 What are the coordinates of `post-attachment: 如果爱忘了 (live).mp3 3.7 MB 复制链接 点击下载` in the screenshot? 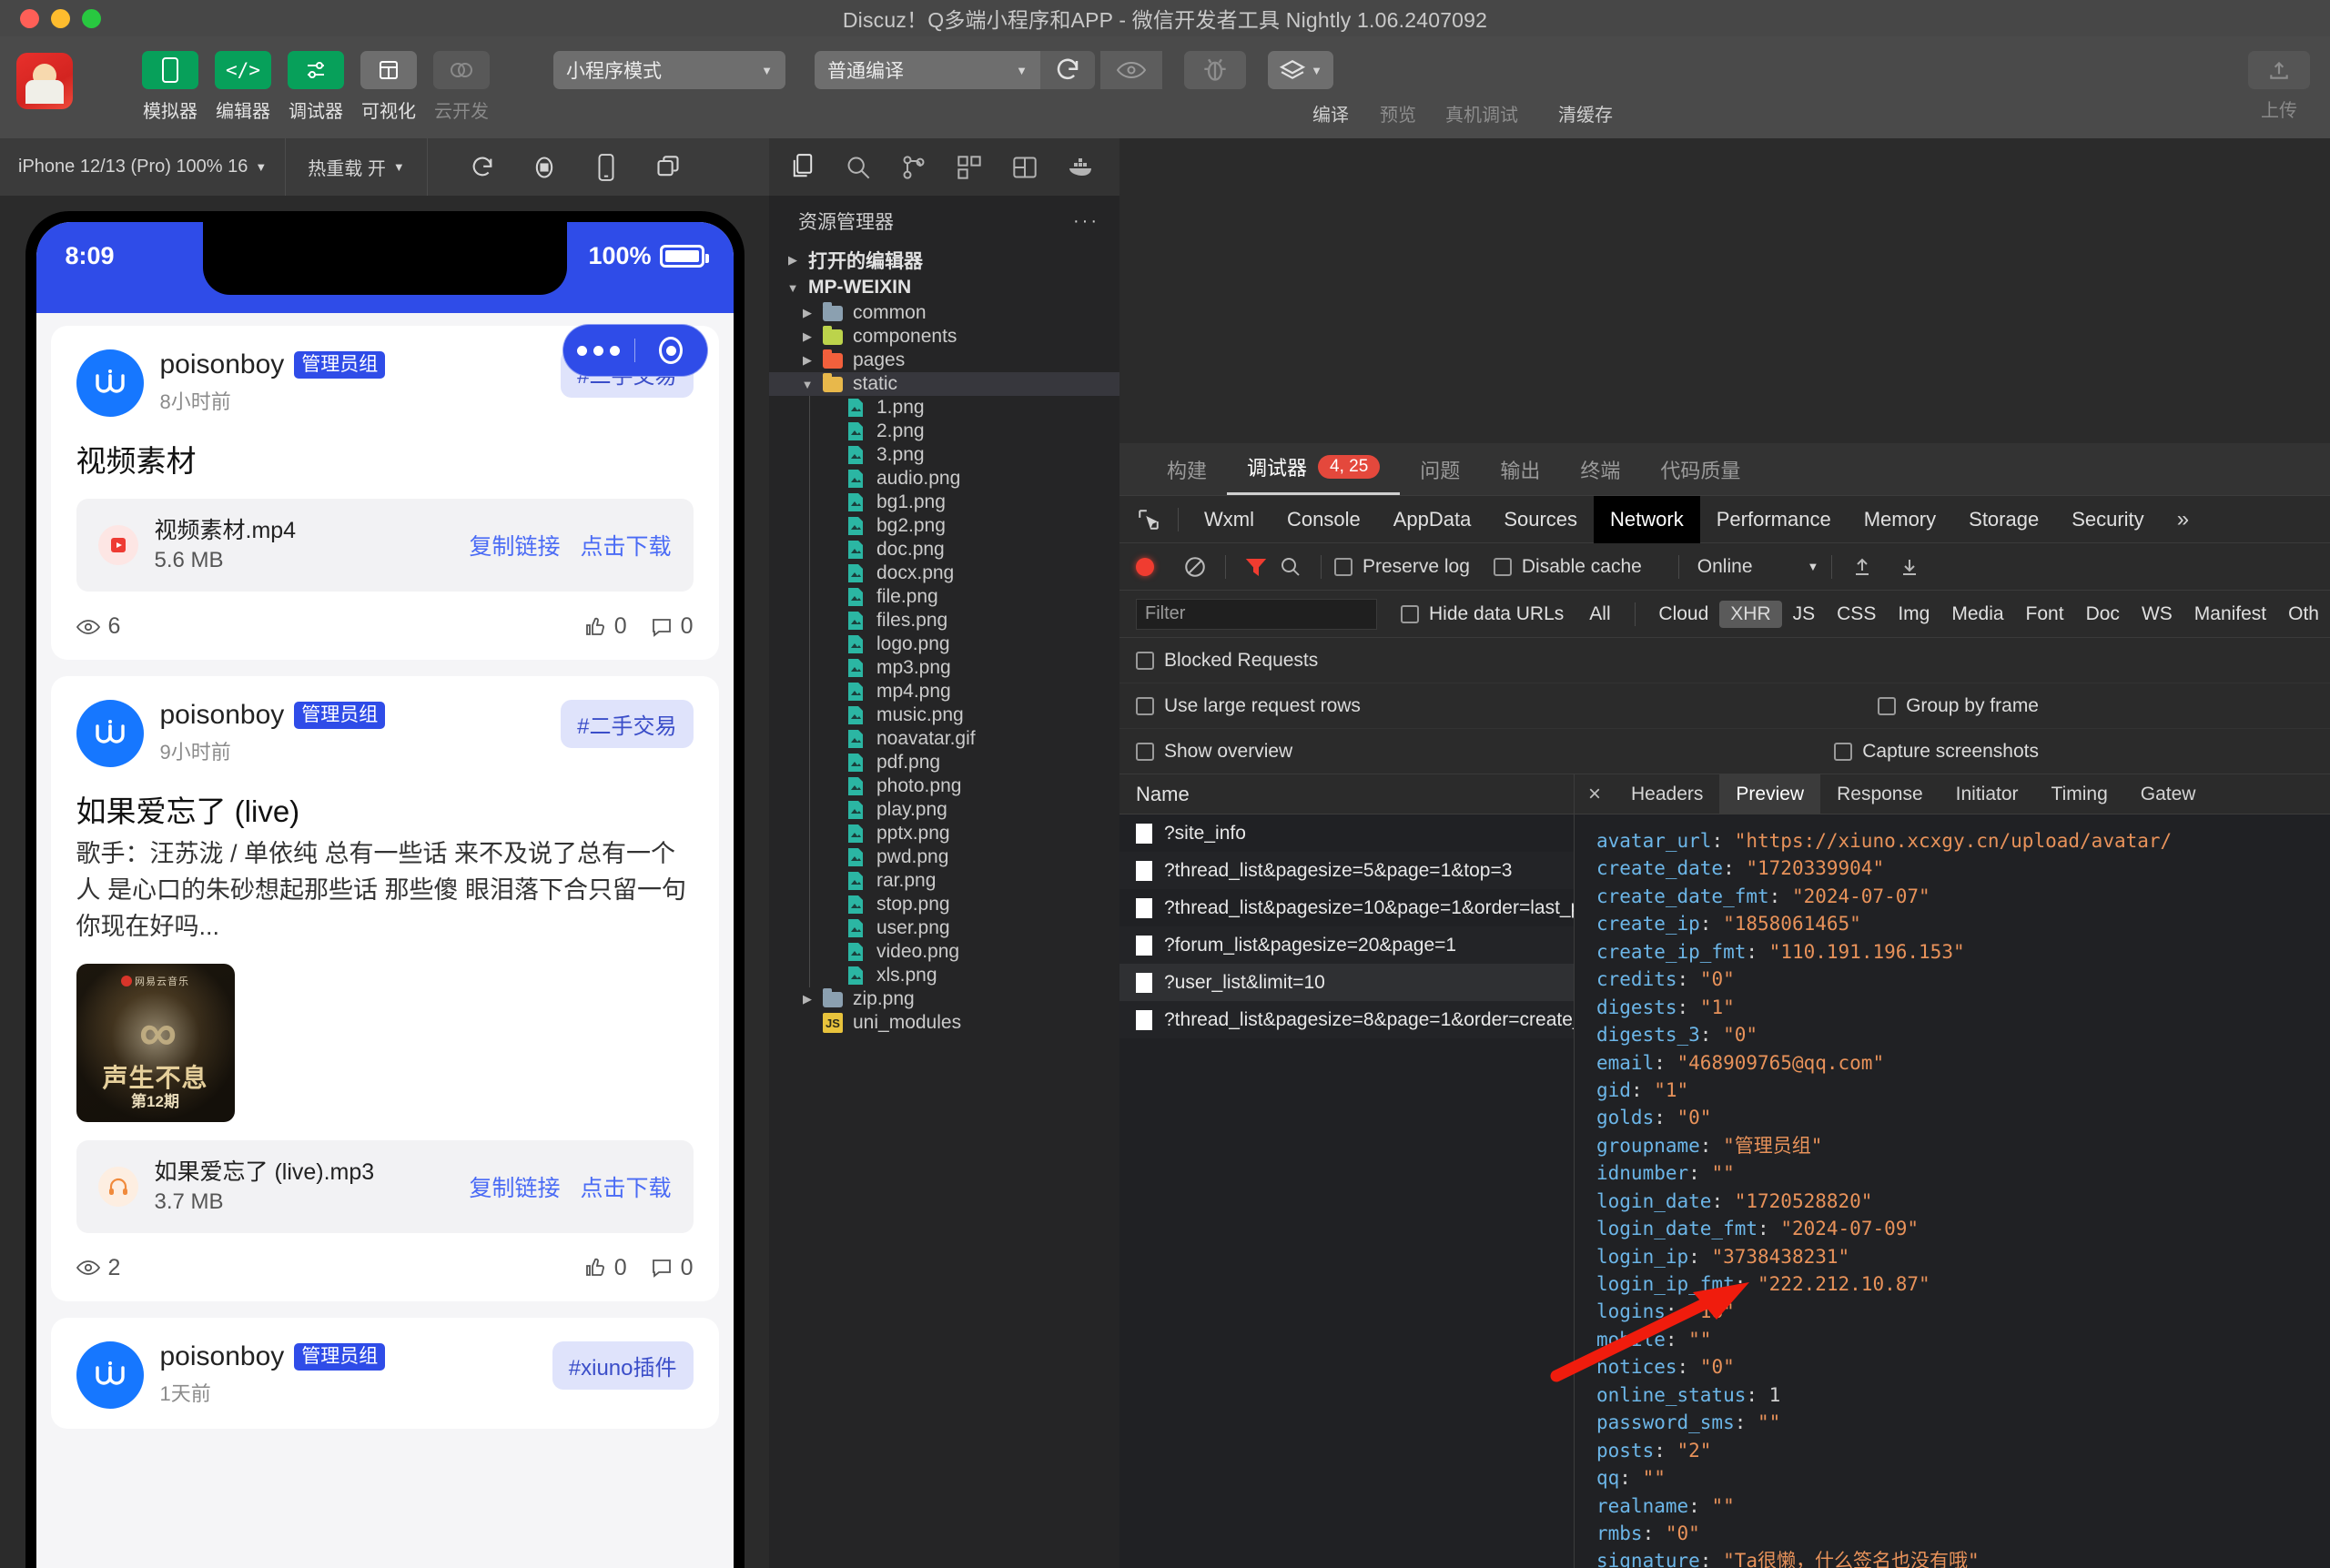 It's located at (385, 1186).